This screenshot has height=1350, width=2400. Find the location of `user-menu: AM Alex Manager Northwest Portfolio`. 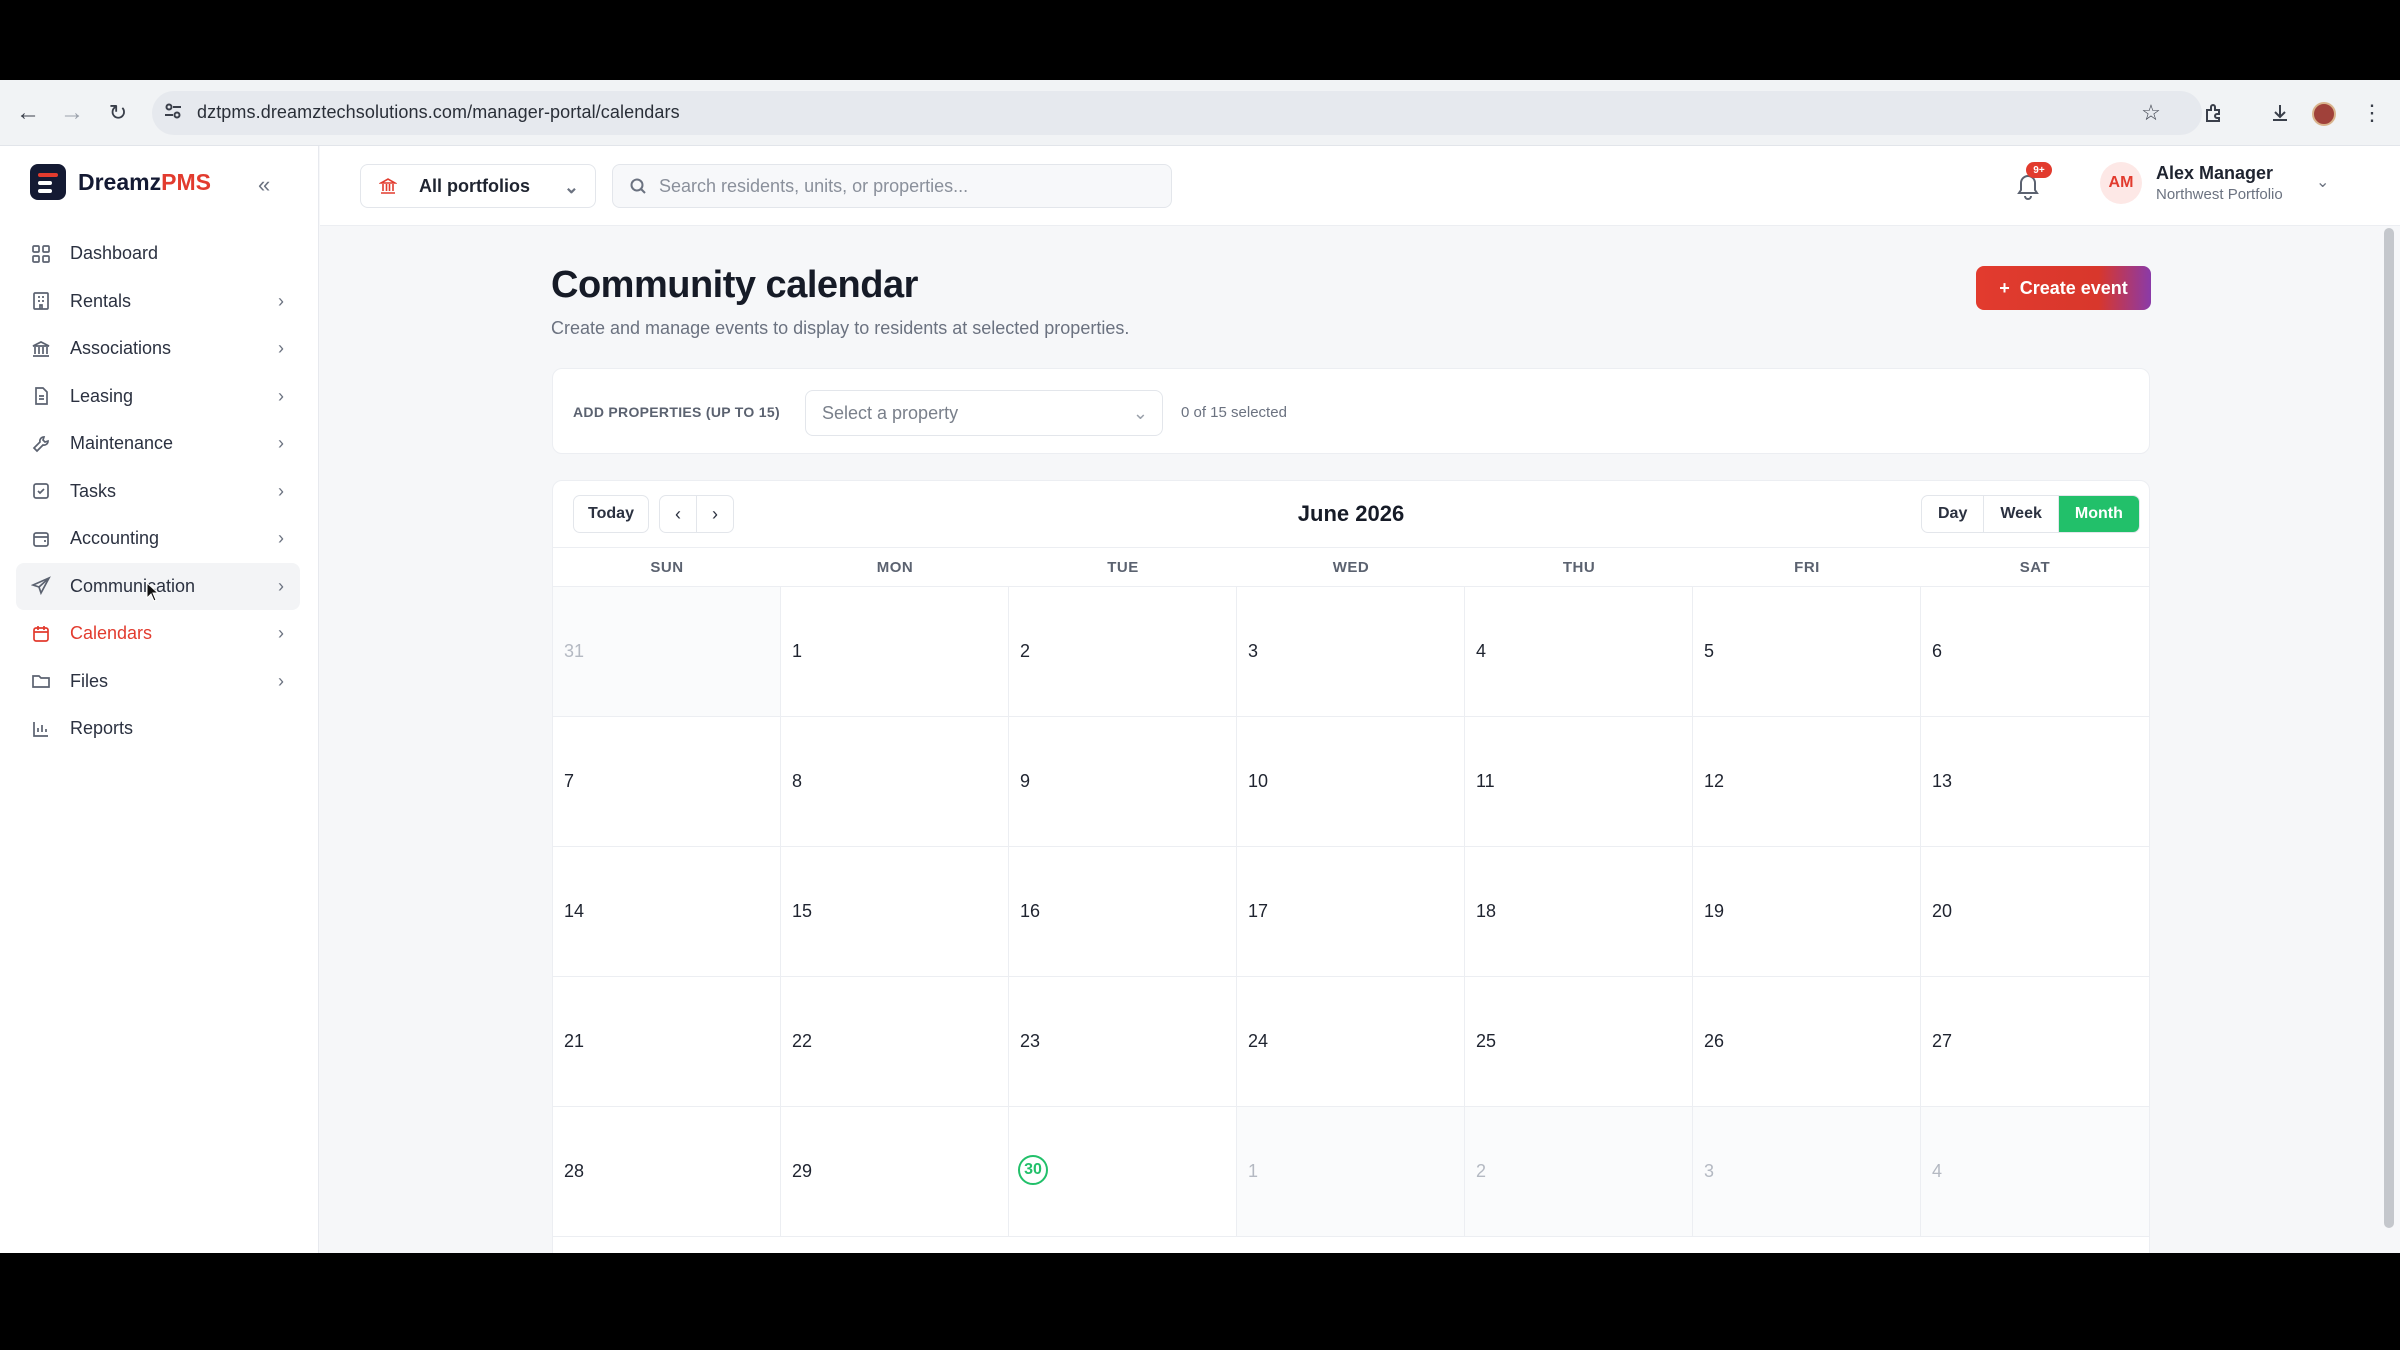

user-menu: AM Alex Manager Northwest Portfolio is located at coordinates (2191, 183).